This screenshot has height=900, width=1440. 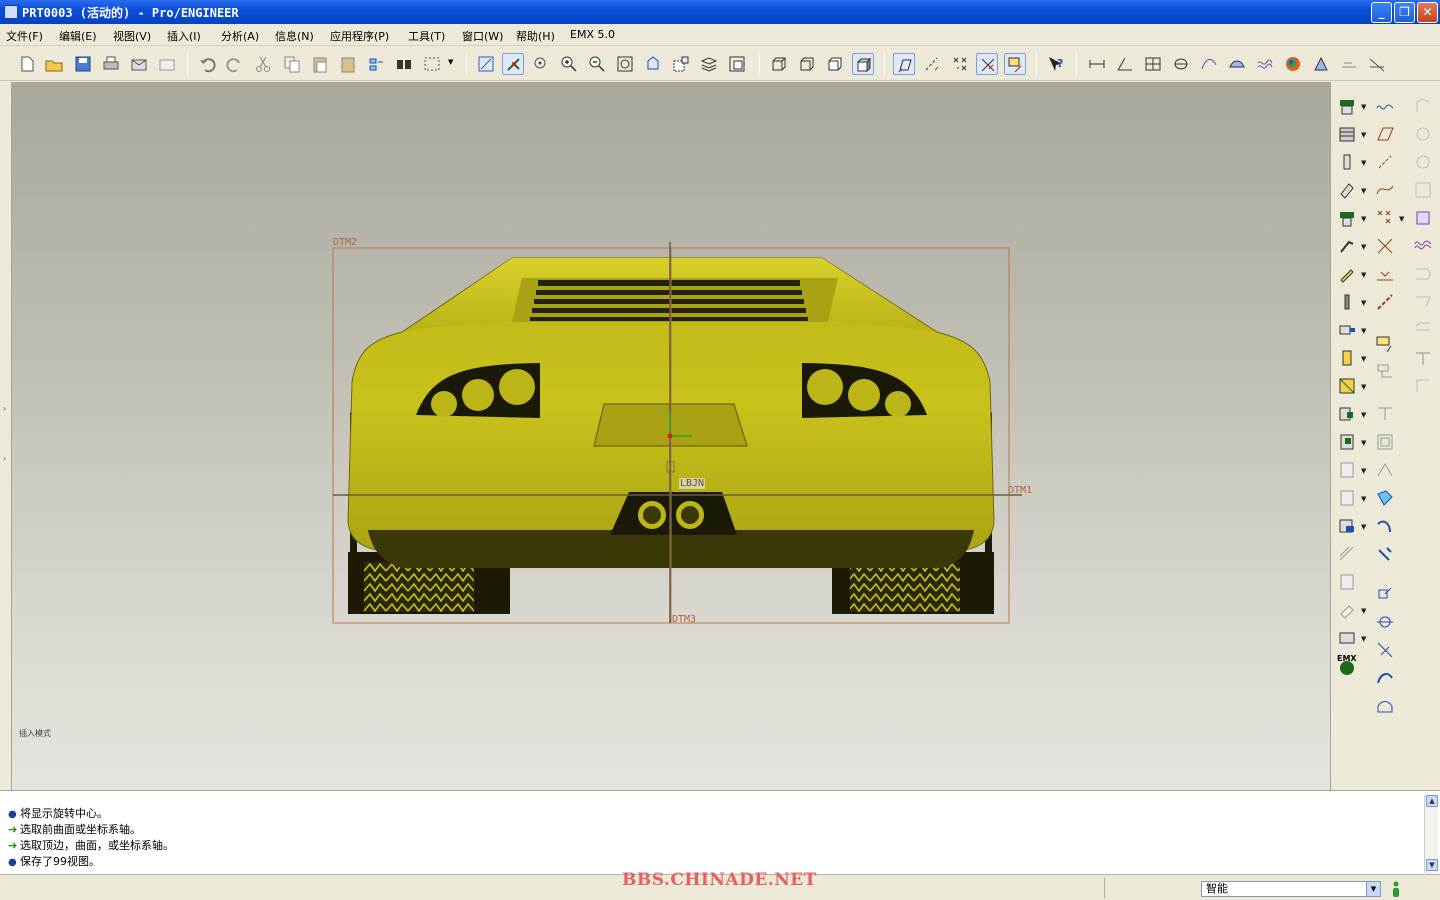 What do you see at coordinates (432, 64) in the screenshot?
I see `select-box-icon` at bounding box center [432, 64].